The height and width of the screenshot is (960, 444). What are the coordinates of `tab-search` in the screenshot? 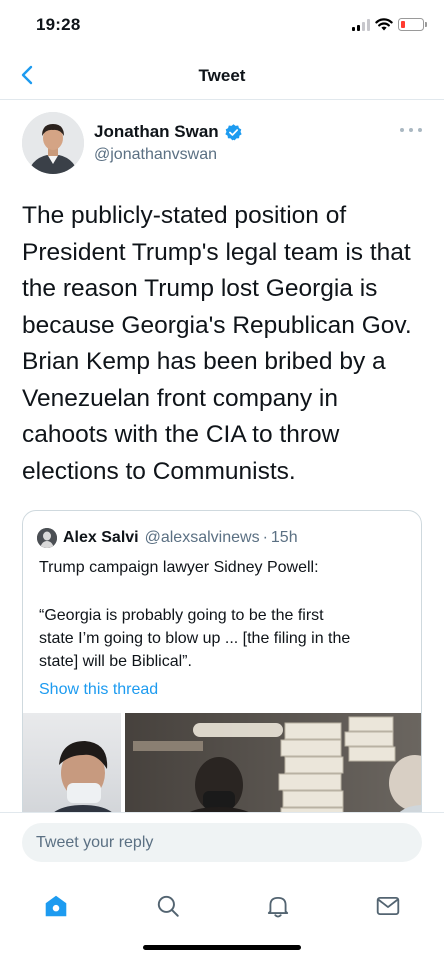 It's located at (168, 906).